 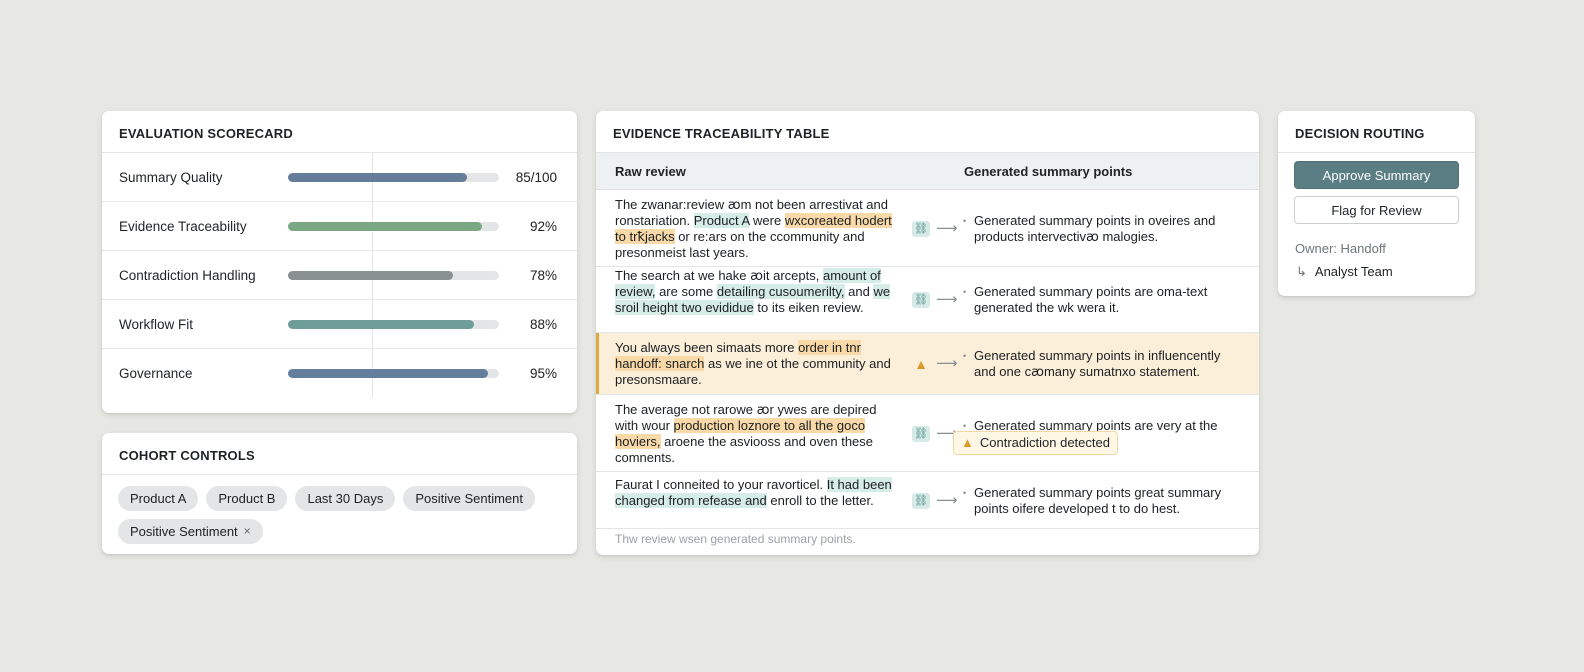 I want to click on score-value: 85/100, so click(x=536, y=177).